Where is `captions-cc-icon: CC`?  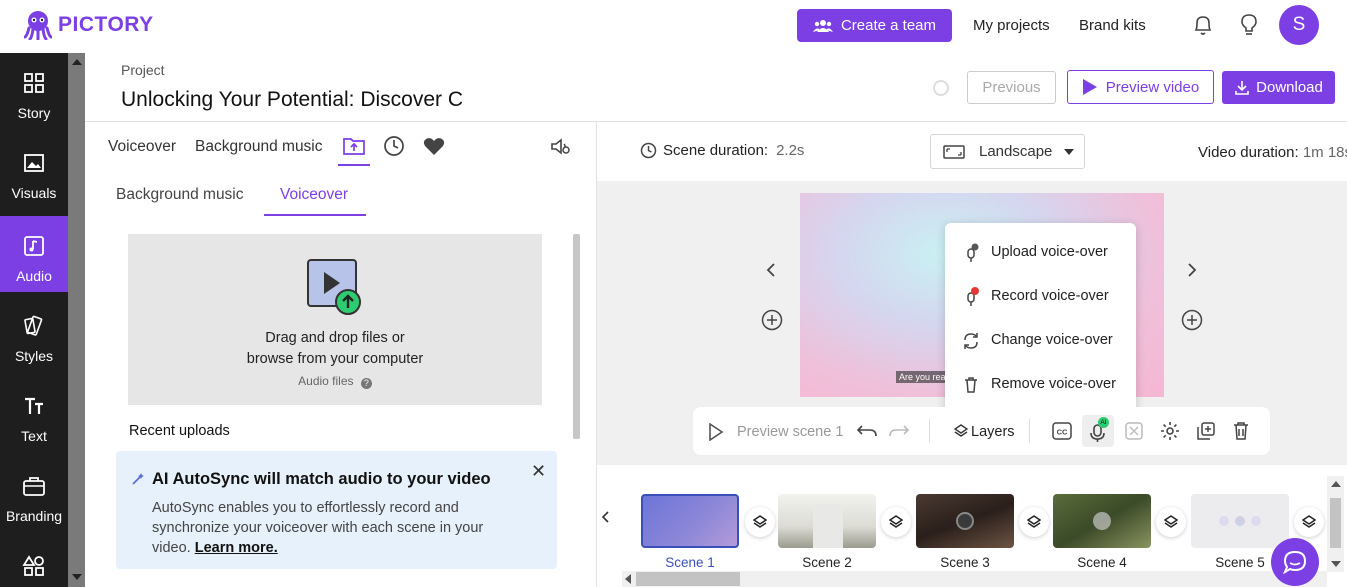 captions-cc-icon: CC is located at coordinates (1062, 431).